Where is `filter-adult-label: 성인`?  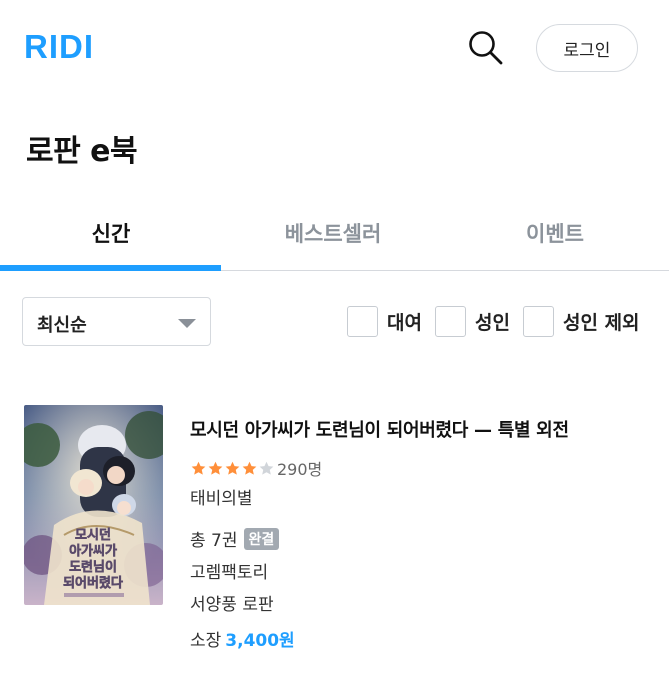 filter-adult-label: 성인 is located at coordinates (492, 323).